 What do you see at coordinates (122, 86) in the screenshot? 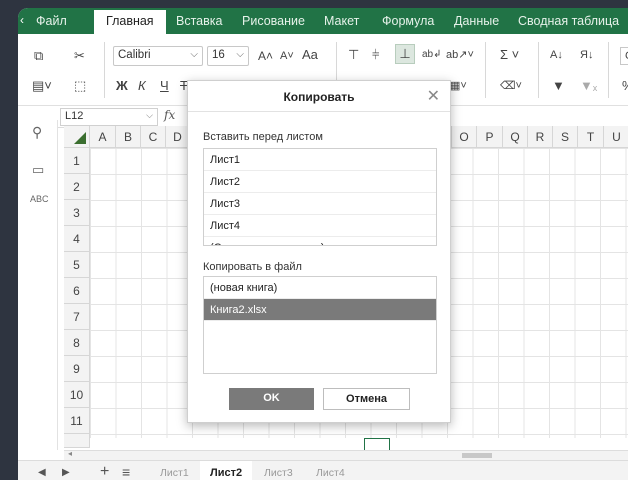
I see `bold-button: Ж` at bounding box center [122, 86].